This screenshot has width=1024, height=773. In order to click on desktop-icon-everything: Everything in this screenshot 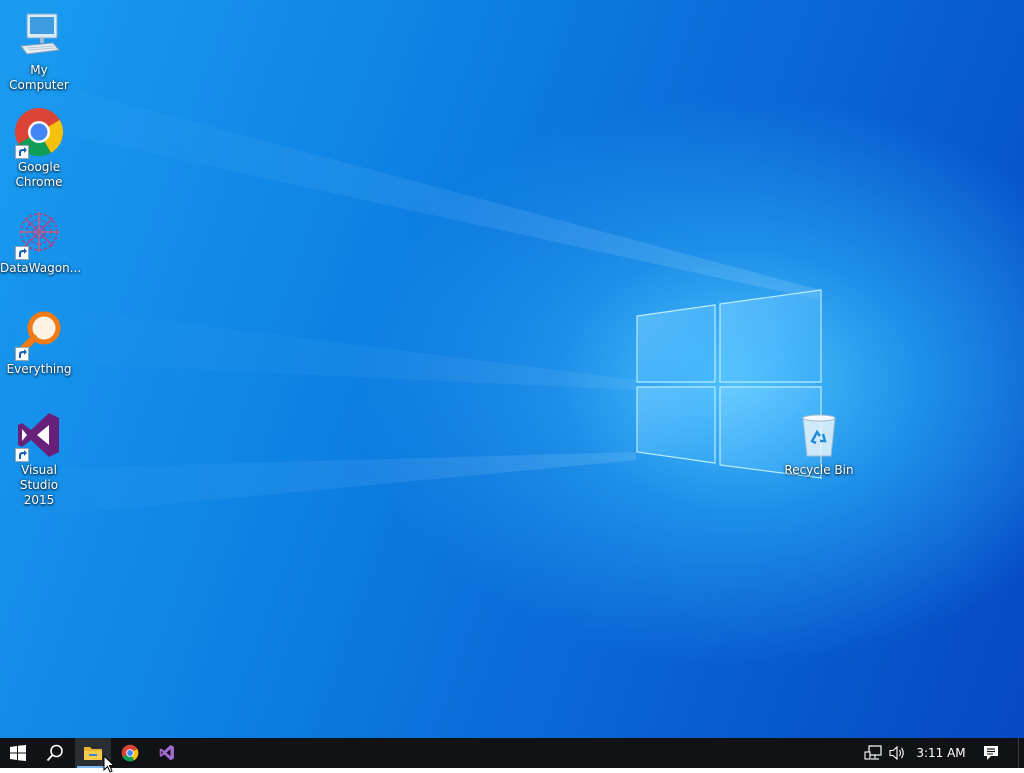, I will do `click(39, 343)`.